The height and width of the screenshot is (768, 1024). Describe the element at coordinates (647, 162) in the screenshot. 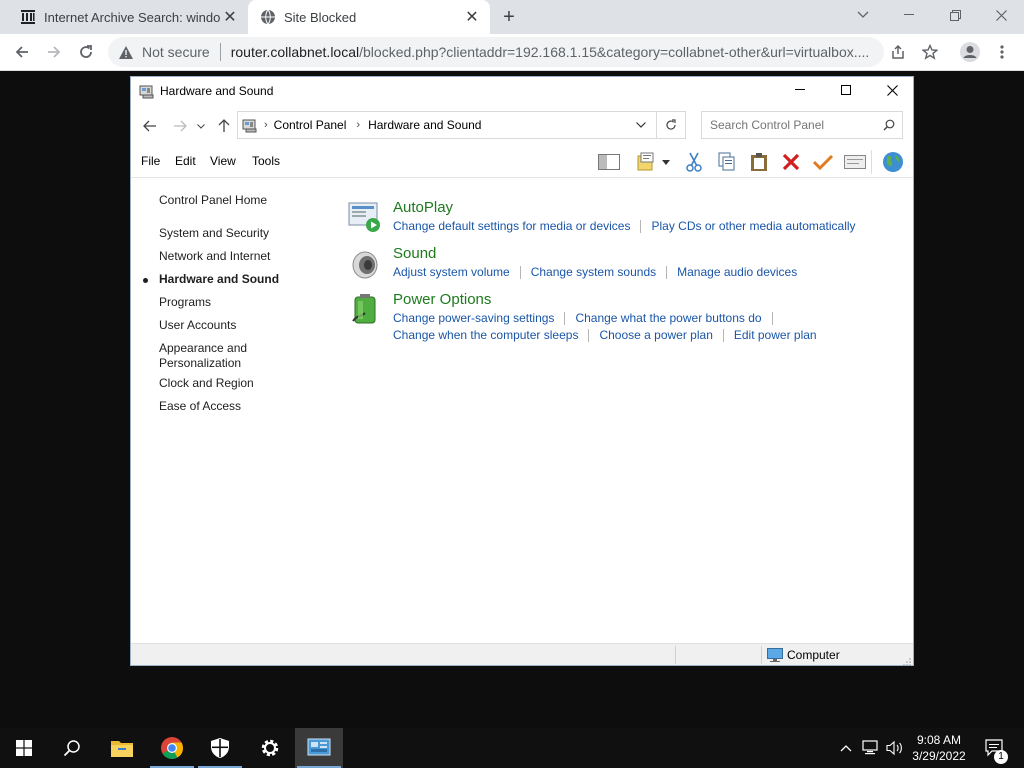

I see `folder-options-icon` at that location.